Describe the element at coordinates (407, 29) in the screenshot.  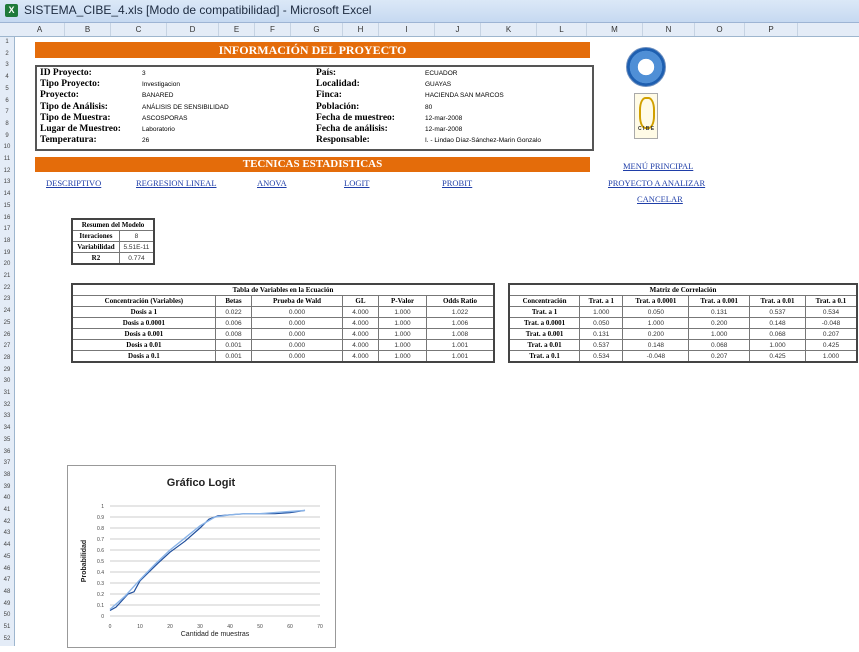
I see `column-header-I: I` at that location.